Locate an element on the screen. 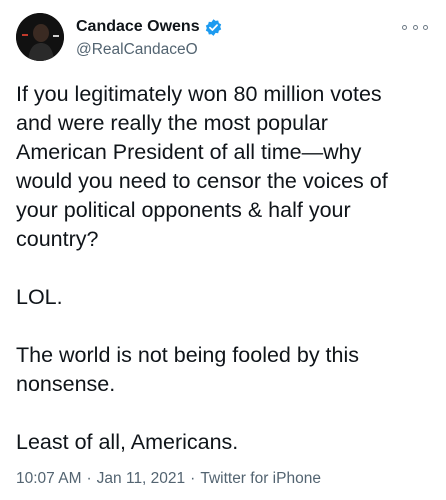 This screenshot has width=446, height=500. author-block: Candace Owens @RealCandaceO is located at coordinates (149, 38).